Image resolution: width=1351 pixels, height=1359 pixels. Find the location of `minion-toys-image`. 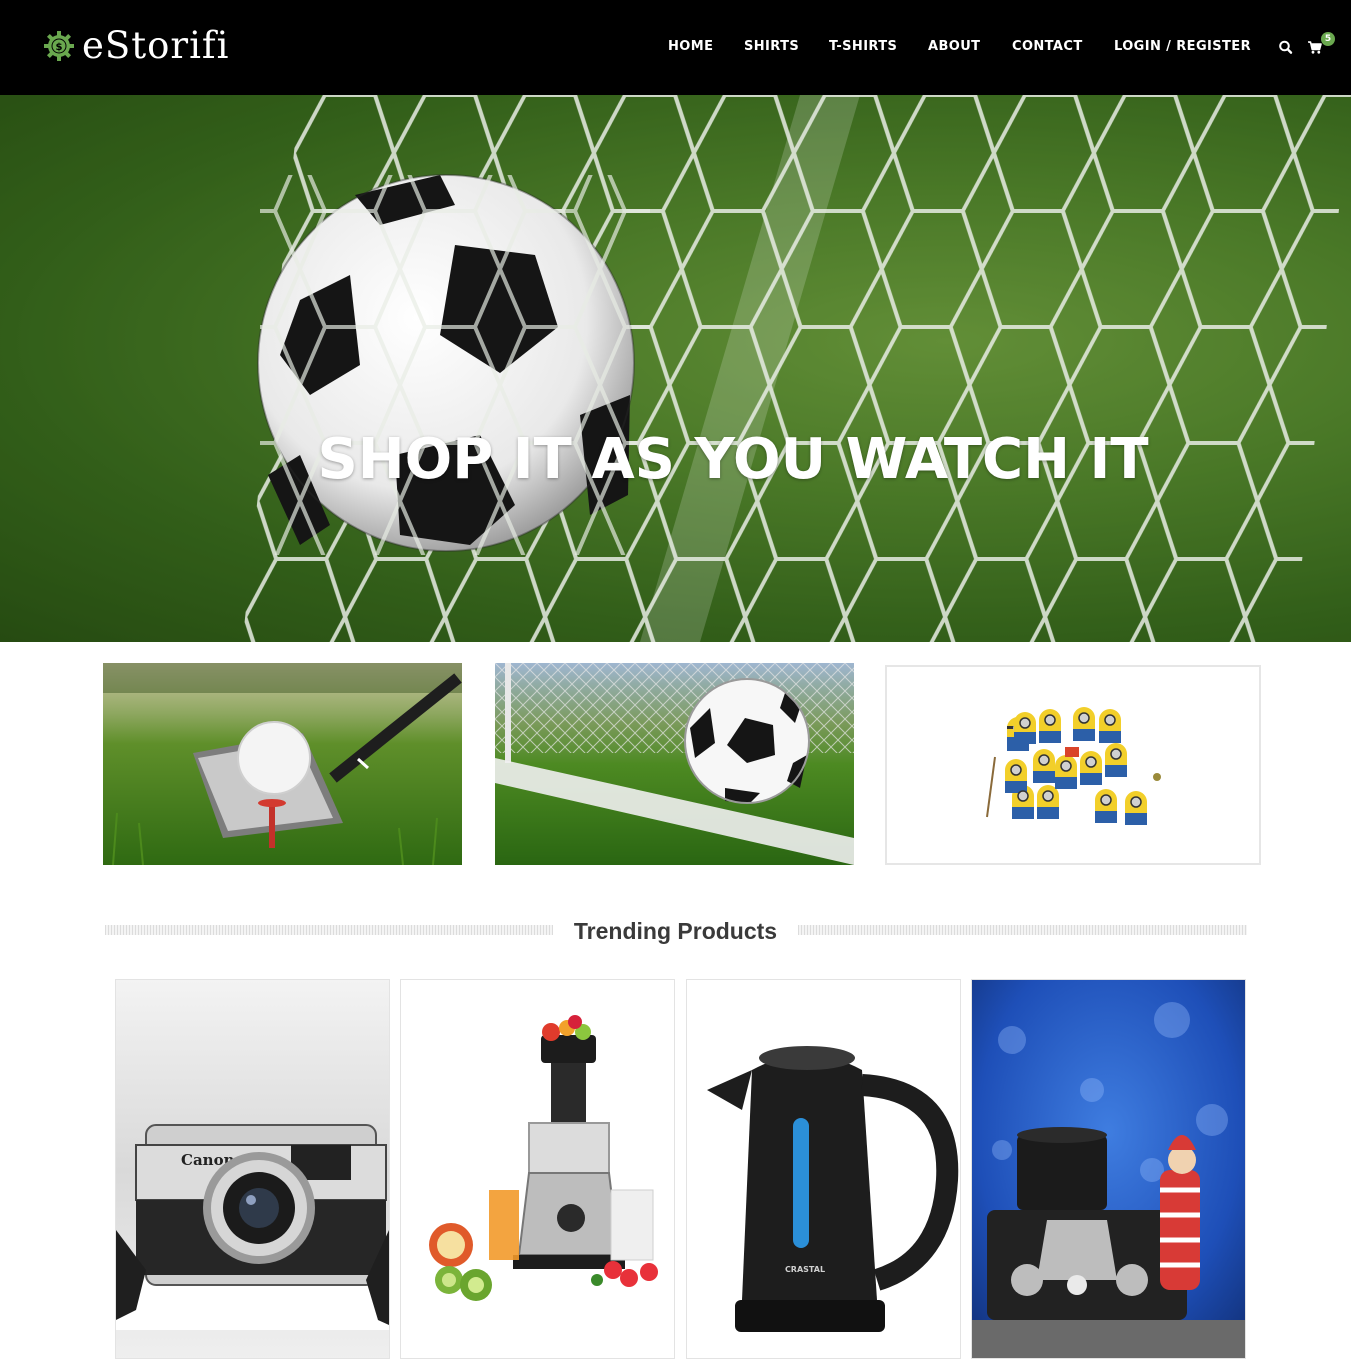

minion-toys-image is located at coordinates (1073, 766).